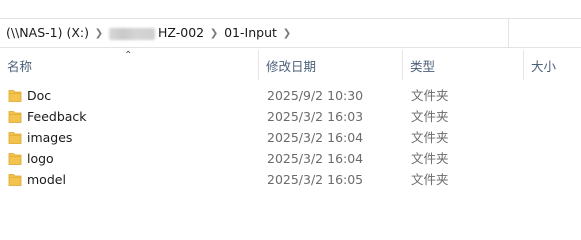 The height and width of the screenshot is (240, 581). I want to click on list-item: Feedback 2025/3/2 16:03 文件夹, so click(290, 116).